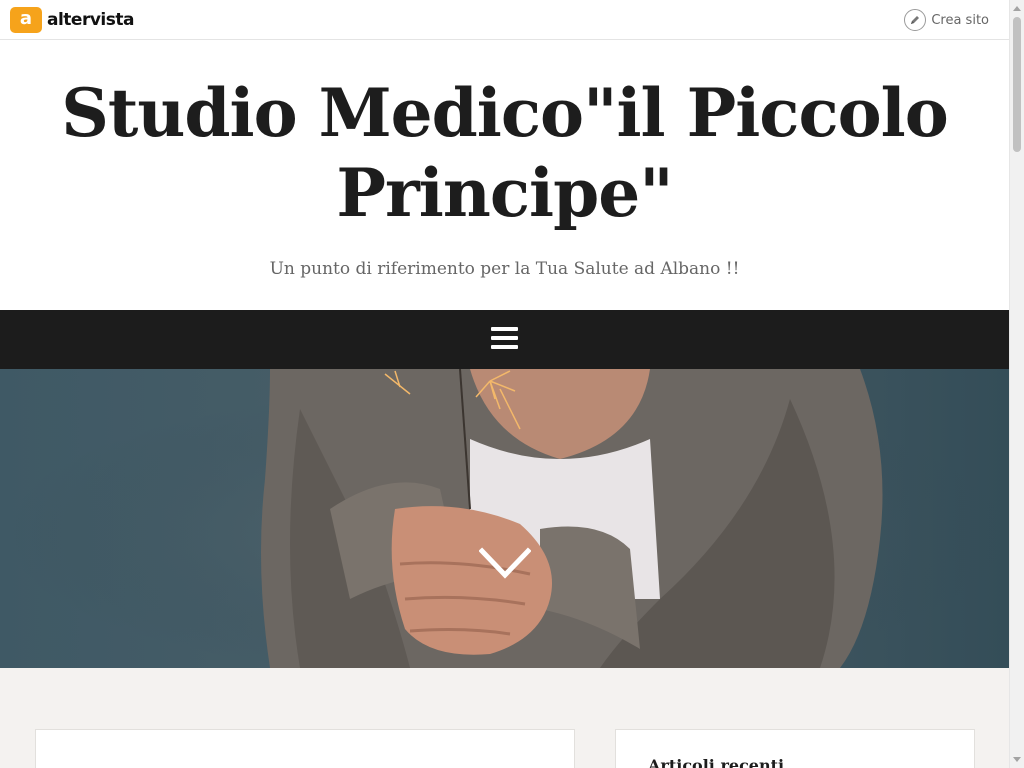  Describe the element at coordinates (1016, 384) in the screenshot. I see `page-scrollbar` at that location.